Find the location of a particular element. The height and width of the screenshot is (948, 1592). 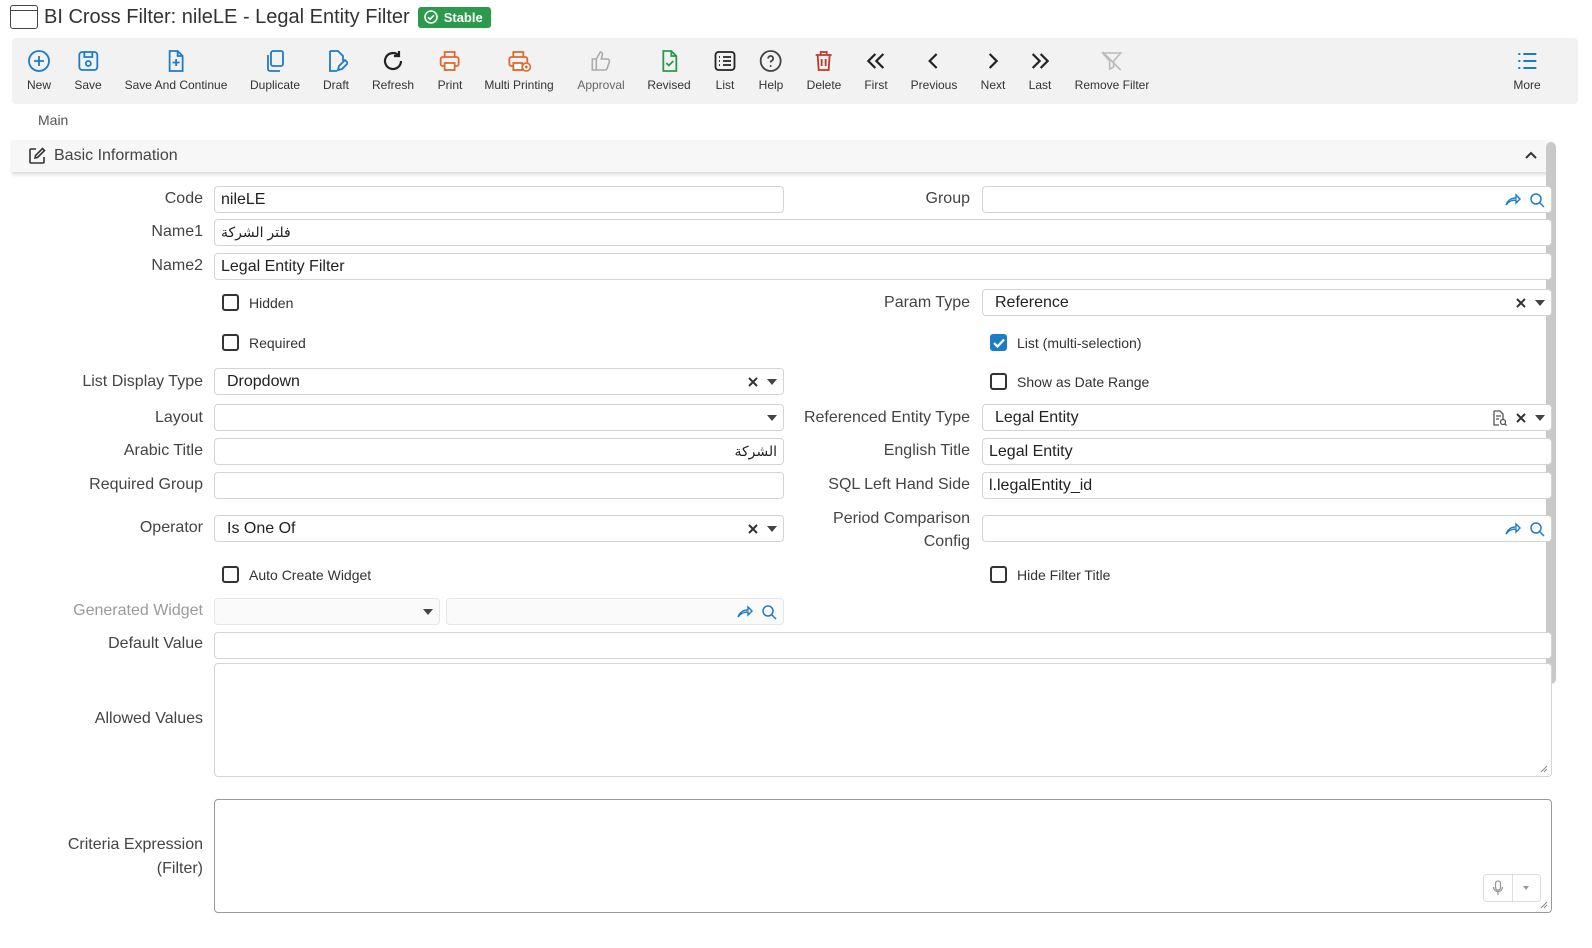

trash-icon is located at coordinates (824, 61).